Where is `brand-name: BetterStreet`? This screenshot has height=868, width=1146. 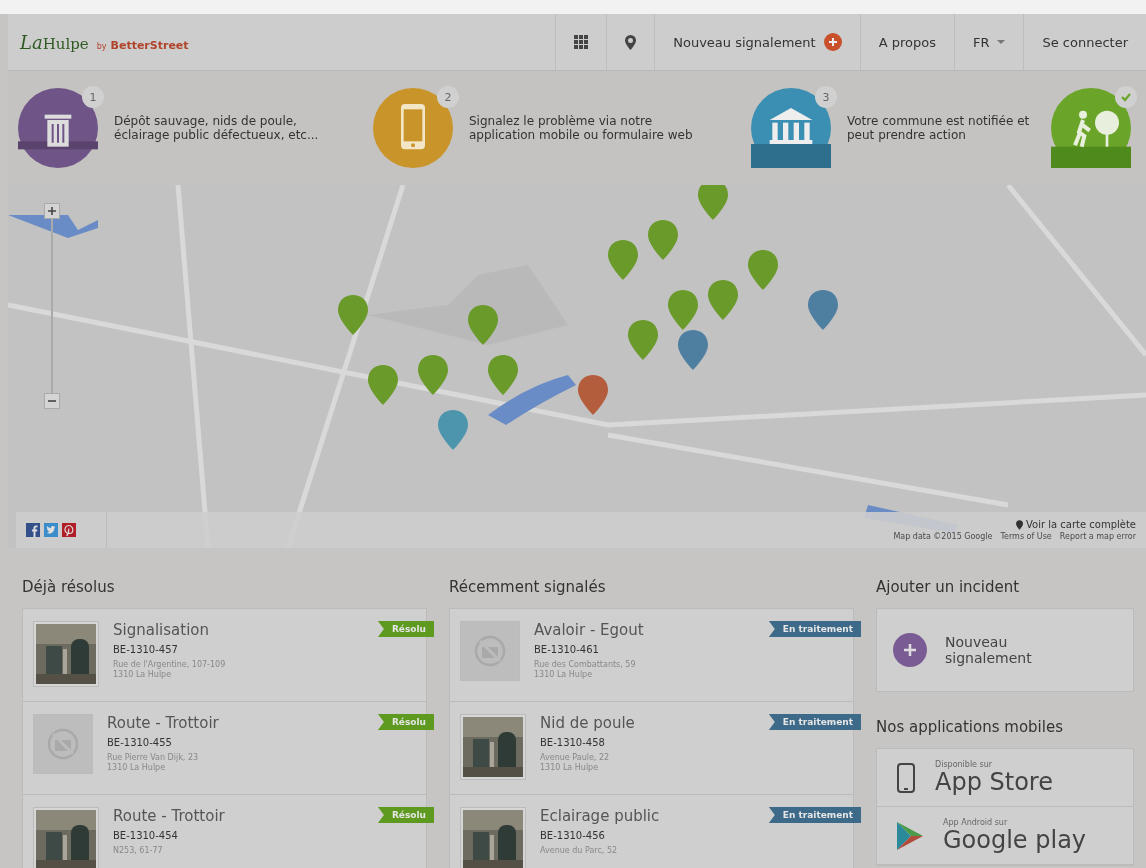 brand-name: BetterStreet is located at coordinates (149, 45).